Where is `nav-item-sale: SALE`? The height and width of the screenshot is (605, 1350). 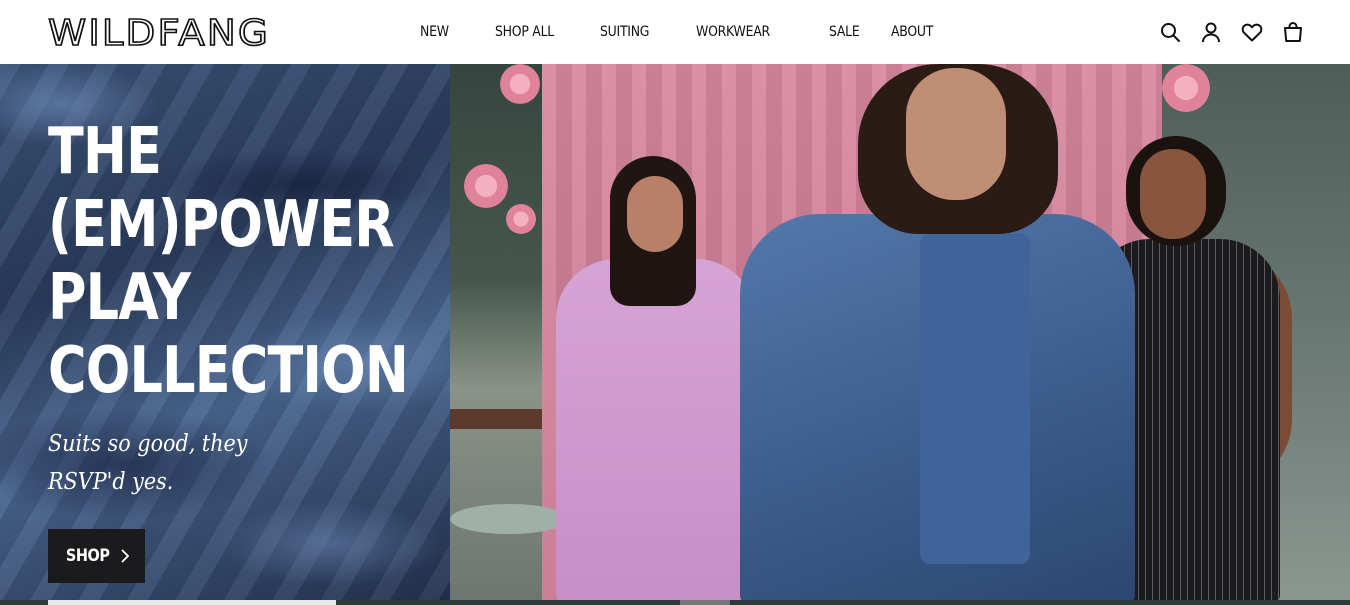
nav-item-sale: SALE is located at coordinates (855, 32).